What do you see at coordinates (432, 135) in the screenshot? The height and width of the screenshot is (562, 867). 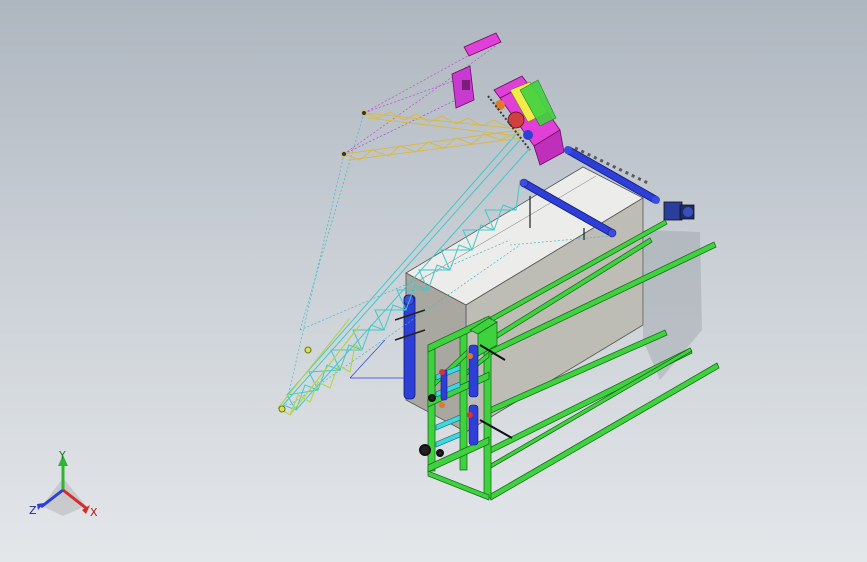 I see `upper-jib-lattice` at bounding box center [432, 135].